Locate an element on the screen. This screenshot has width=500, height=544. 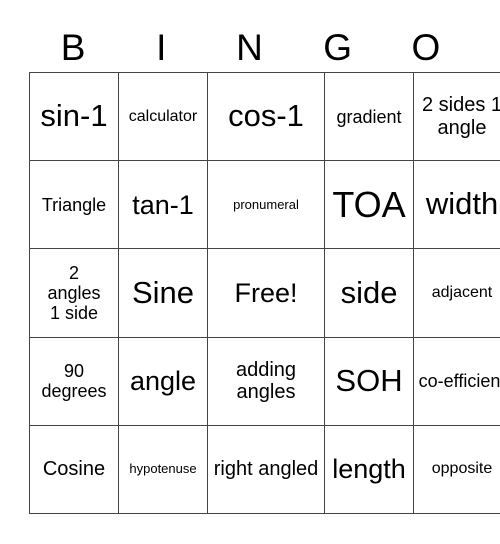
bingo-cell: tan-1 is located at coordinates (163, 205).